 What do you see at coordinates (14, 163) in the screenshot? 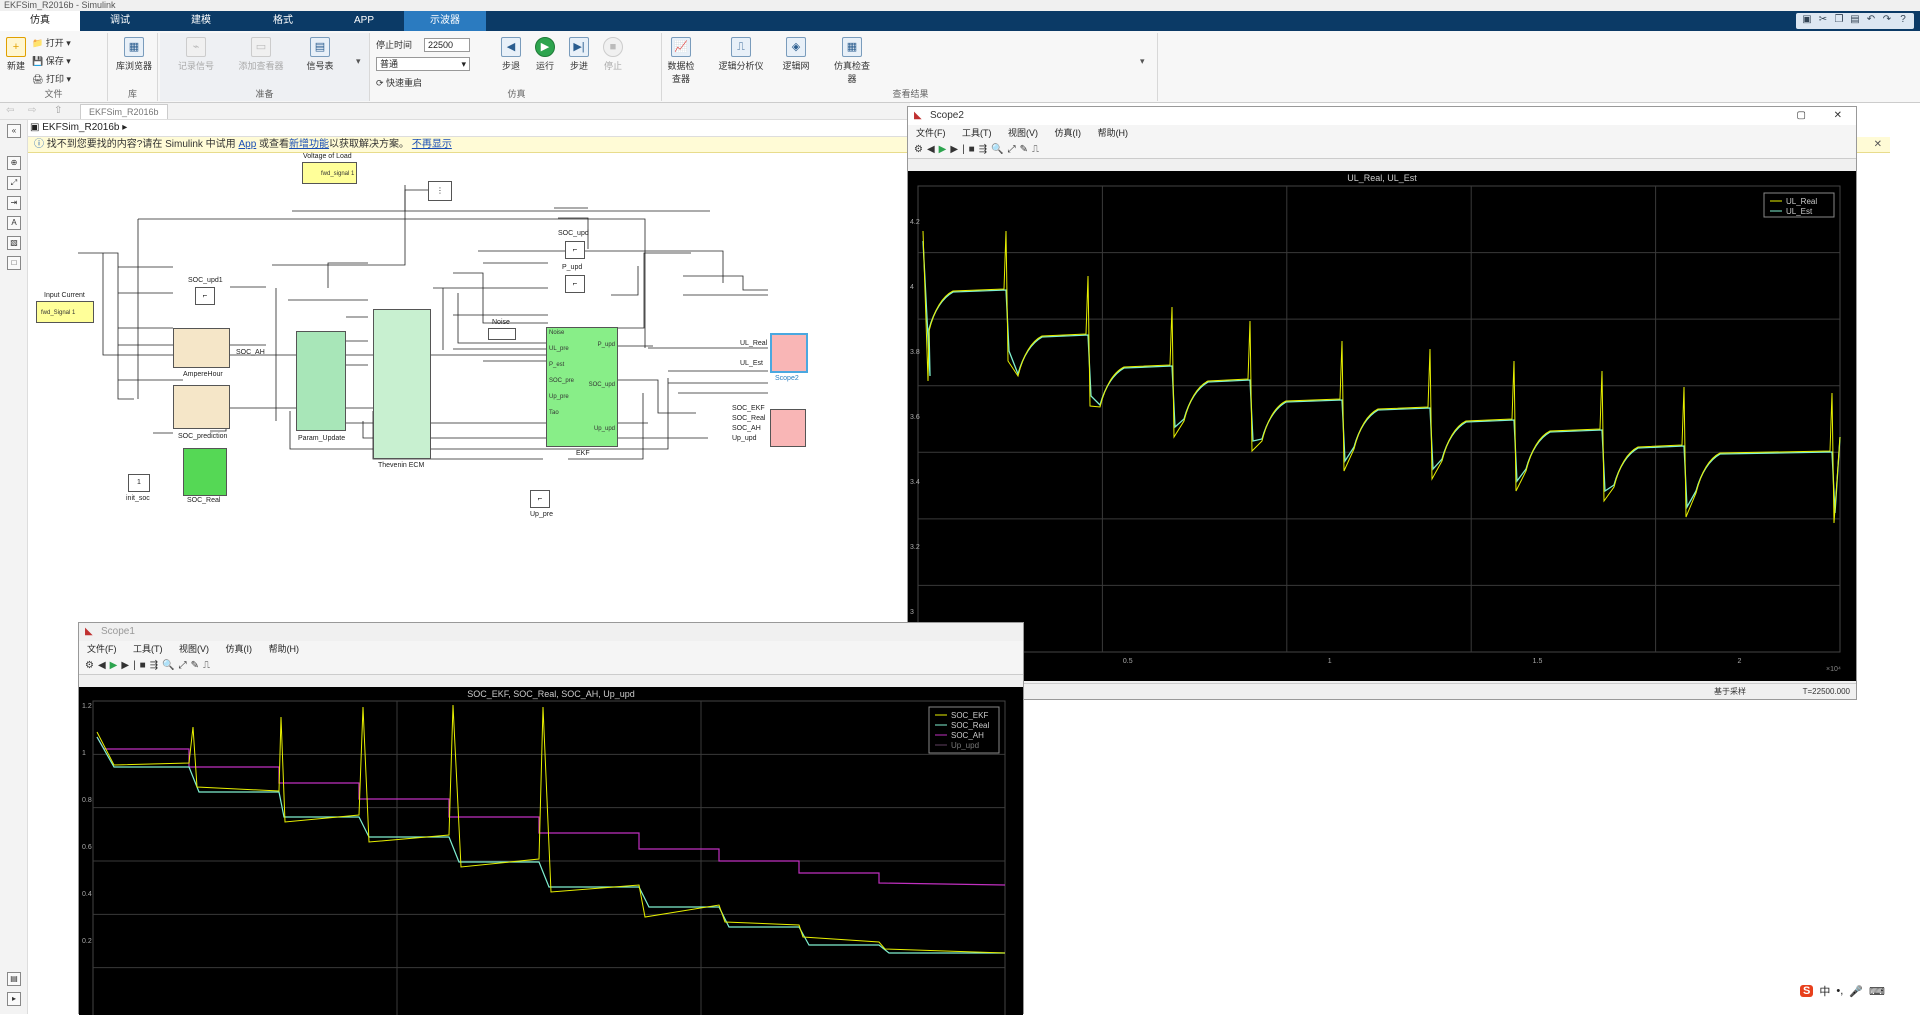
I see `zoom-icon: ⊕` at bounding box center [14, 163].